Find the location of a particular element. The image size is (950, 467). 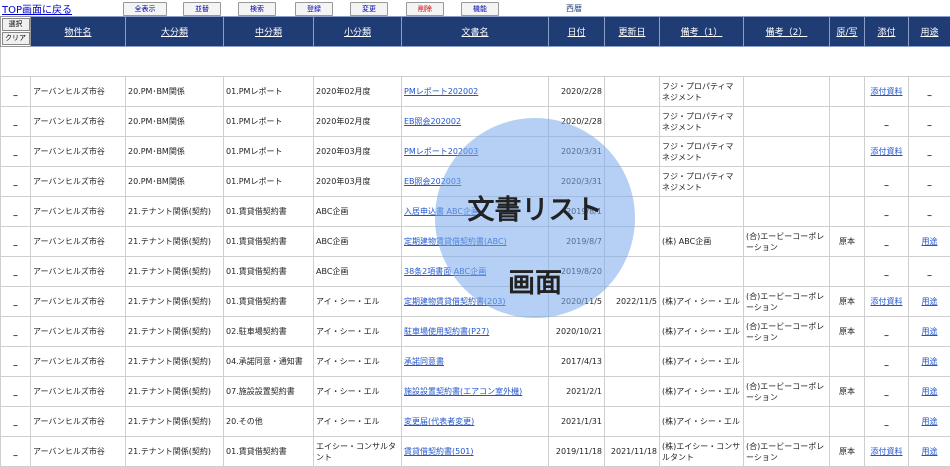

document-link: 賃貸借契約書(501) is located at coordinates (439, 451).